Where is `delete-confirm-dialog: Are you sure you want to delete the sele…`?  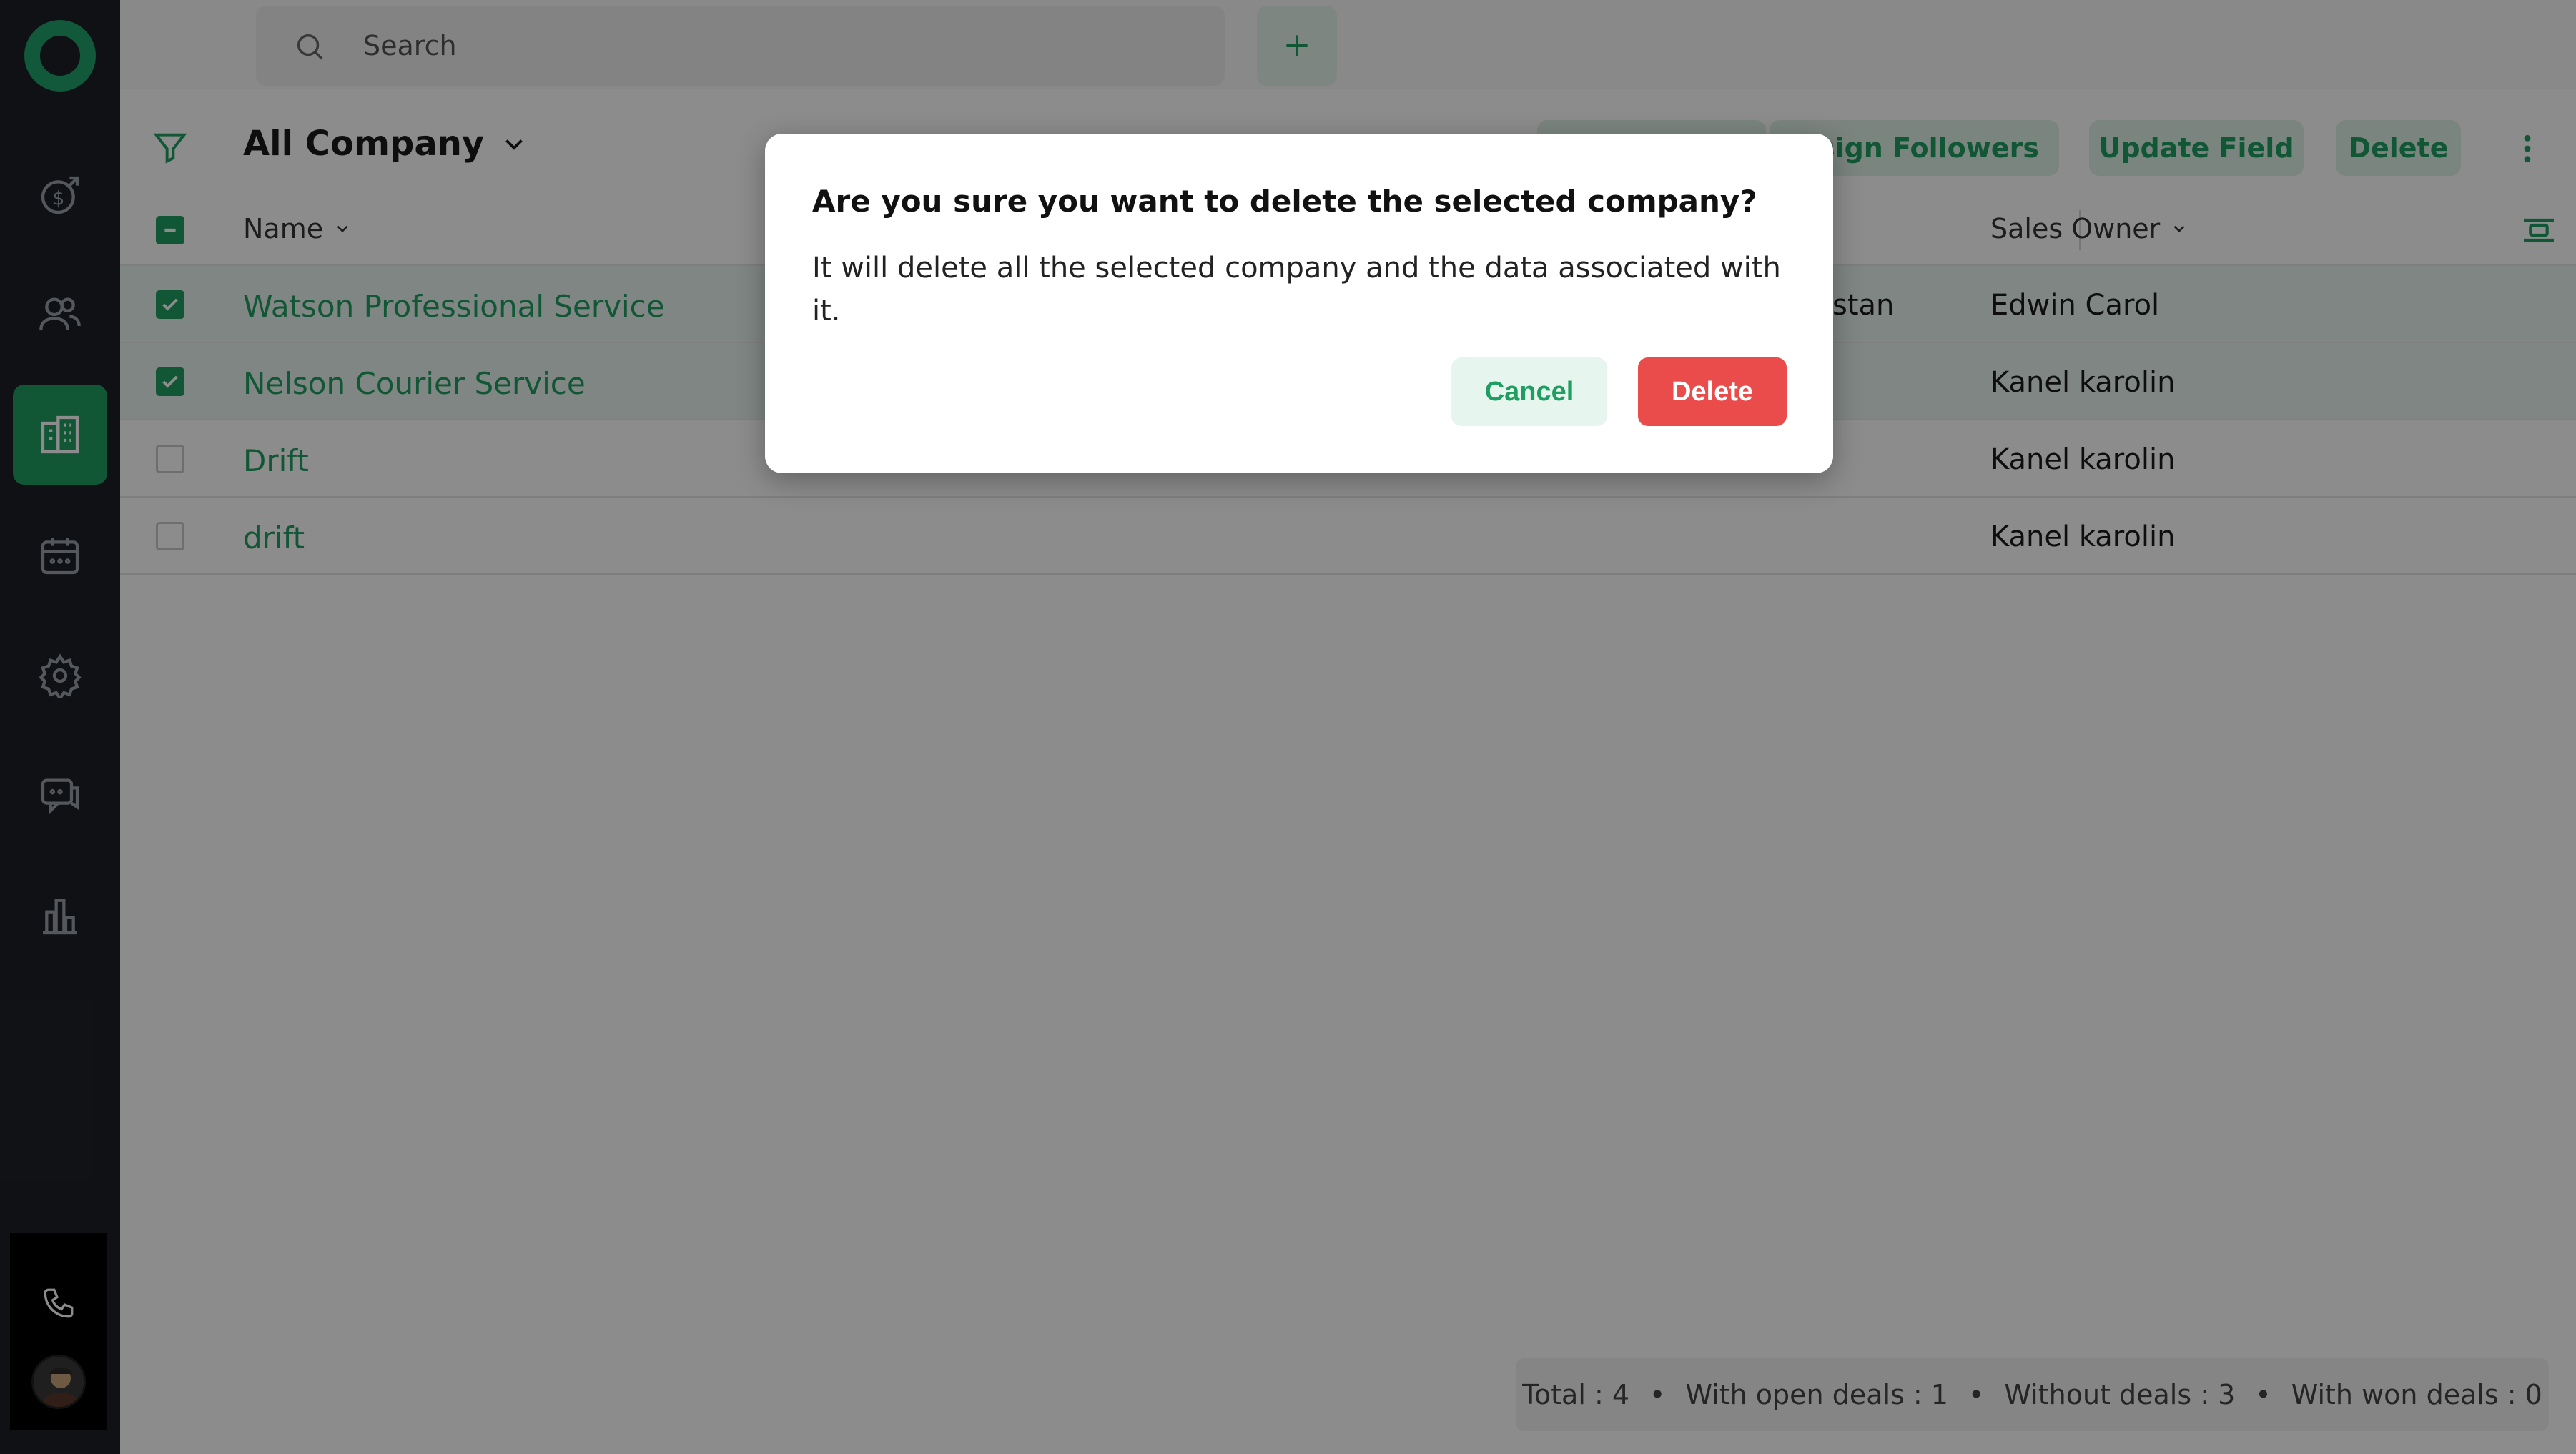
delete-confirm-dialog: Are you sure you want to delete the sele… is located at coordinates (1299, 304).